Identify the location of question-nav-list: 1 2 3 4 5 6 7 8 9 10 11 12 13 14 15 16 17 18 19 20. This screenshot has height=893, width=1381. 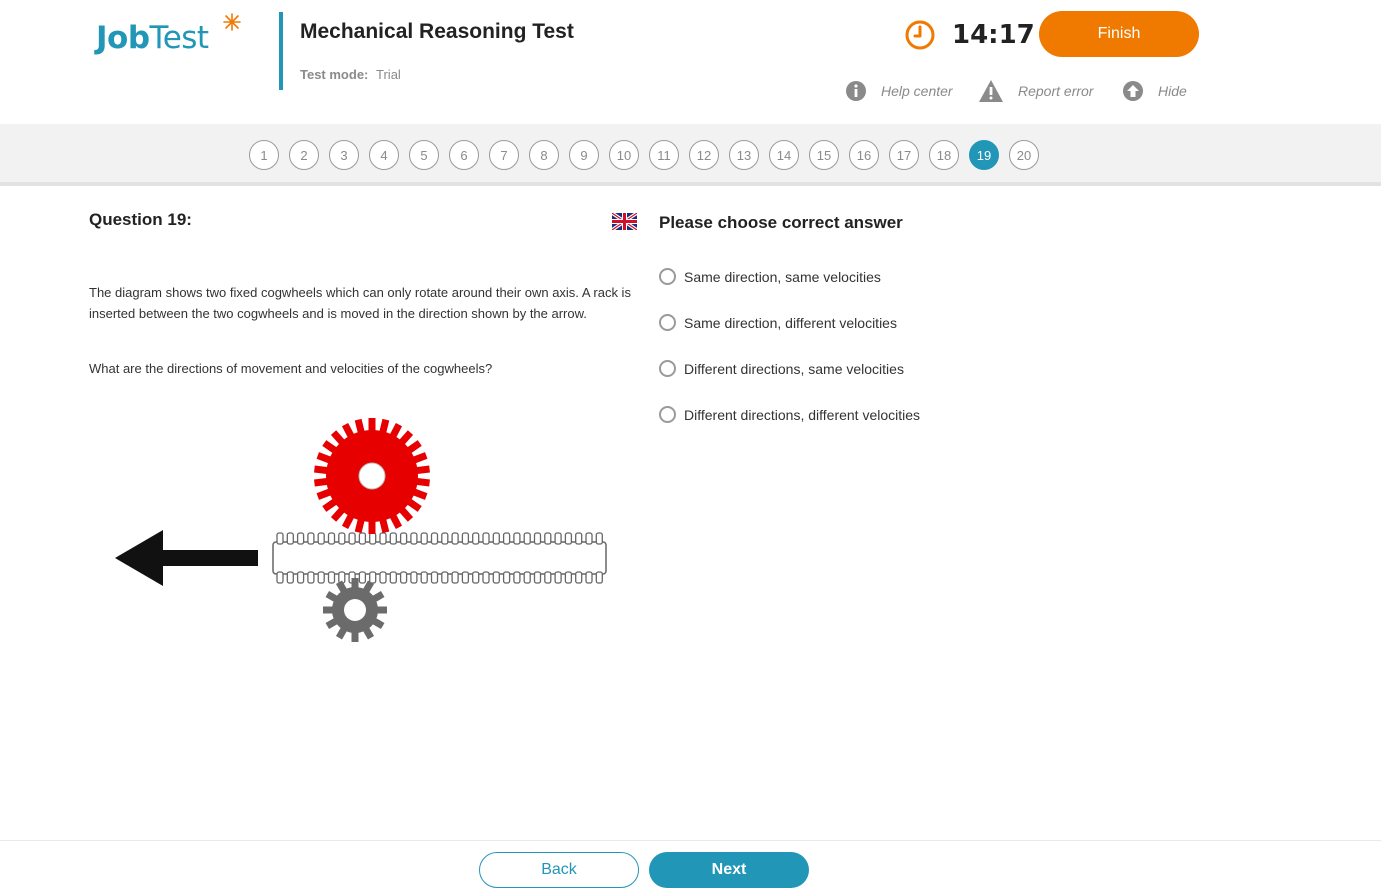
(649, 155).